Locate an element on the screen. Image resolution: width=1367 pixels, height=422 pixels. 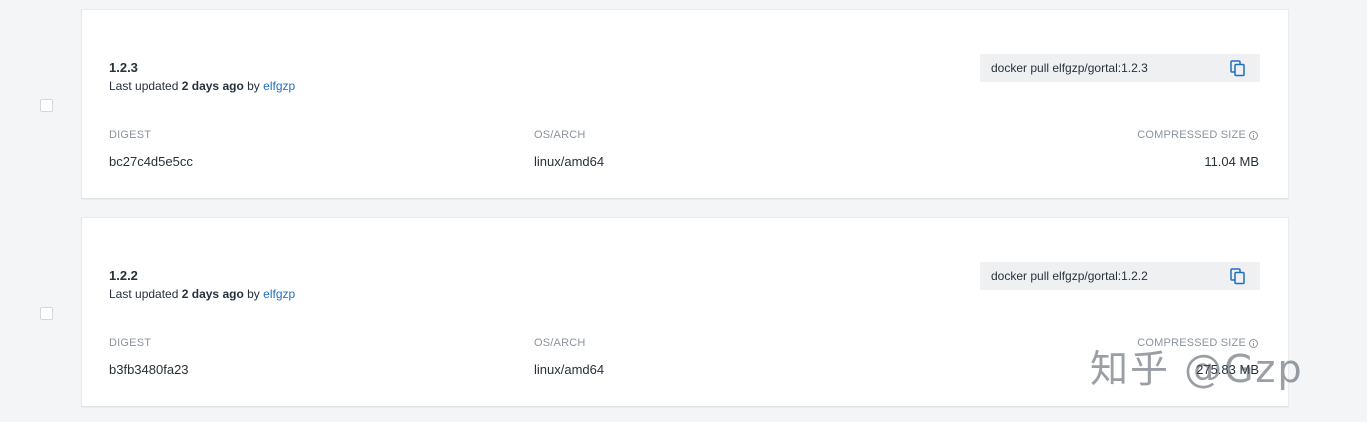
pull-command-box: docker pull elfgzp/gortal:1.2.2 is located at coordinates (1120, 276).